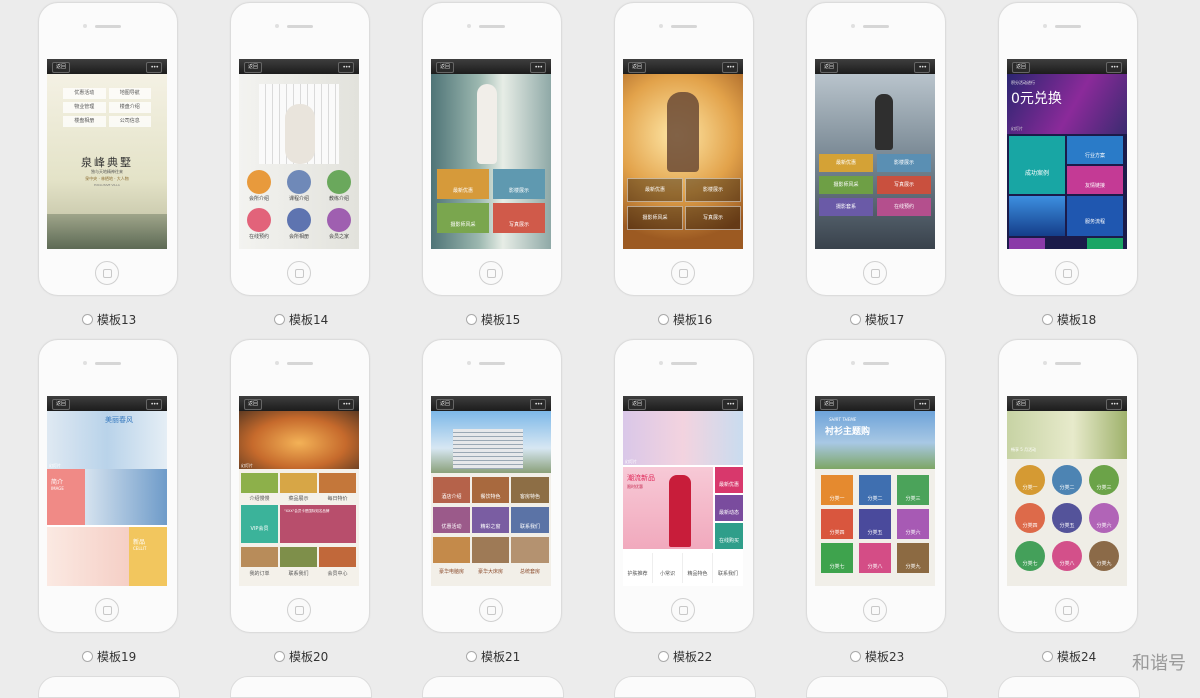 The width and height of the screenshot is (1200, 698). What do you see at coordinates (1037, 216) in the screenshot?
I see `city-image` at bounding box center [1037, 216].